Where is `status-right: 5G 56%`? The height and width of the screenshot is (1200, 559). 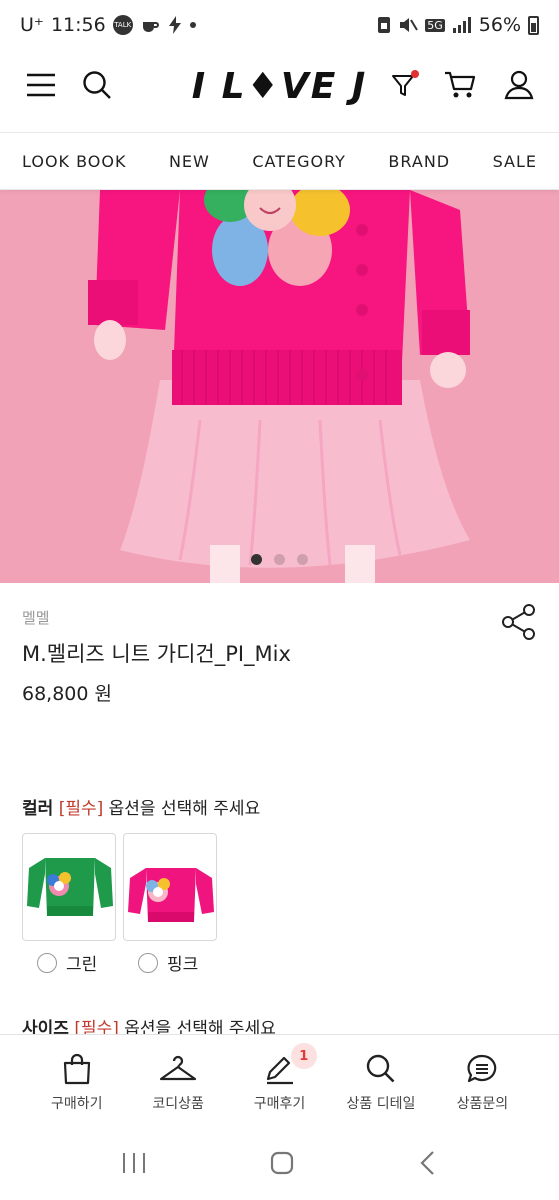
status-right: 5G 56% is located at coordinates (458, 25).